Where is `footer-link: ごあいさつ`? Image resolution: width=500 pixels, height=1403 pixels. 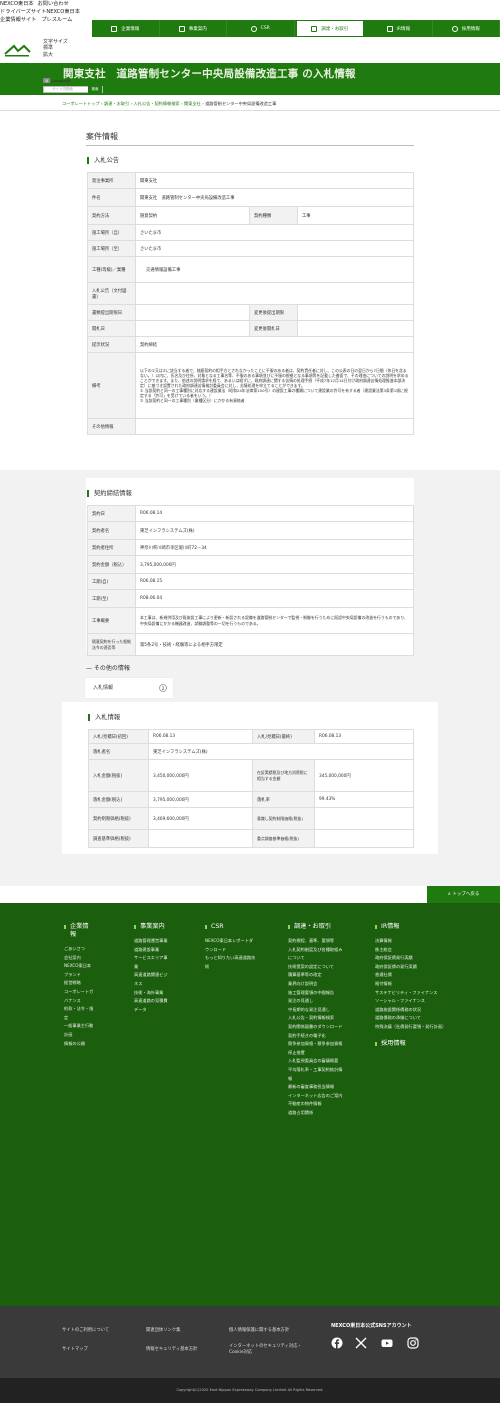
footer-link: ごあいさつ is located at coordinates (79, 949).